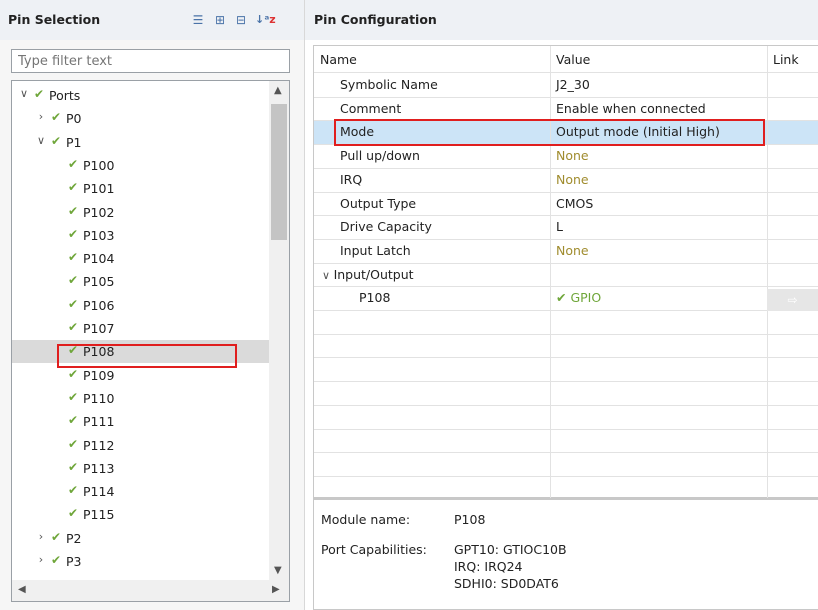 The width and height of the screenshot is (818, 610). Describe the element at coordinates (74, 119) in the screenshot. I see `tree-item-label: P0` at that location.